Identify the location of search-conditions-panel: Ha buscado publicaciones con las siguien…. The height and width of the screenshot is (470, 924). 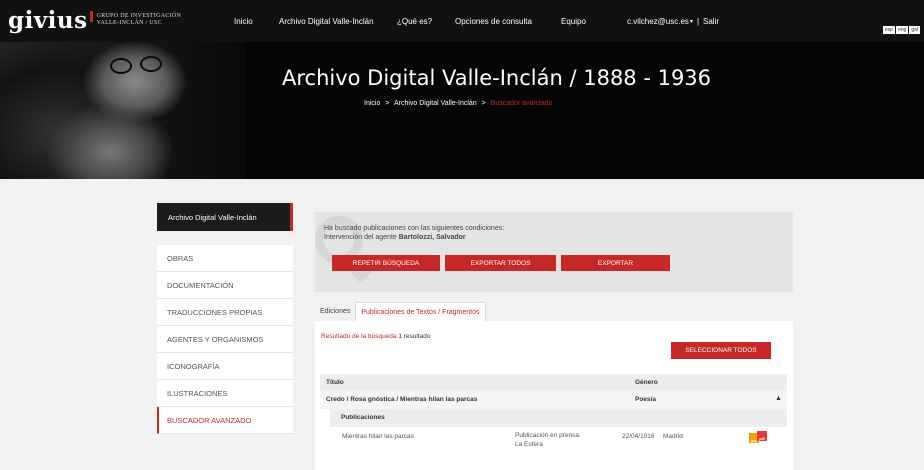
(554, 252).